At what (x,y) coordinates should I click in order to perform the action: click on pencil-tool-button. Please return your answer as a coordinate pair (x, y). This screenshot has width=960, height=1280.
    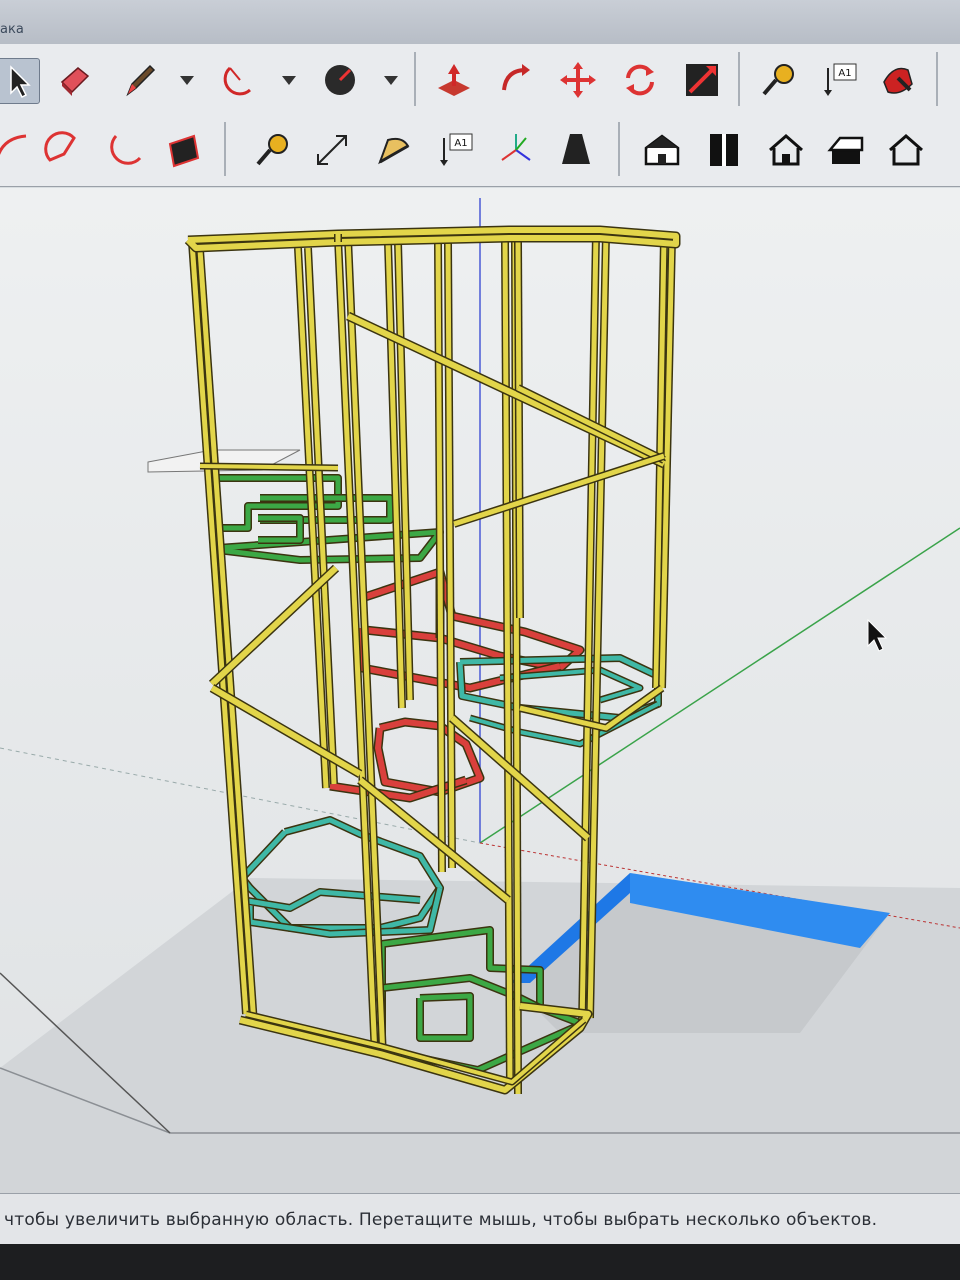
    Looking at the image, I should click on (140, 80).